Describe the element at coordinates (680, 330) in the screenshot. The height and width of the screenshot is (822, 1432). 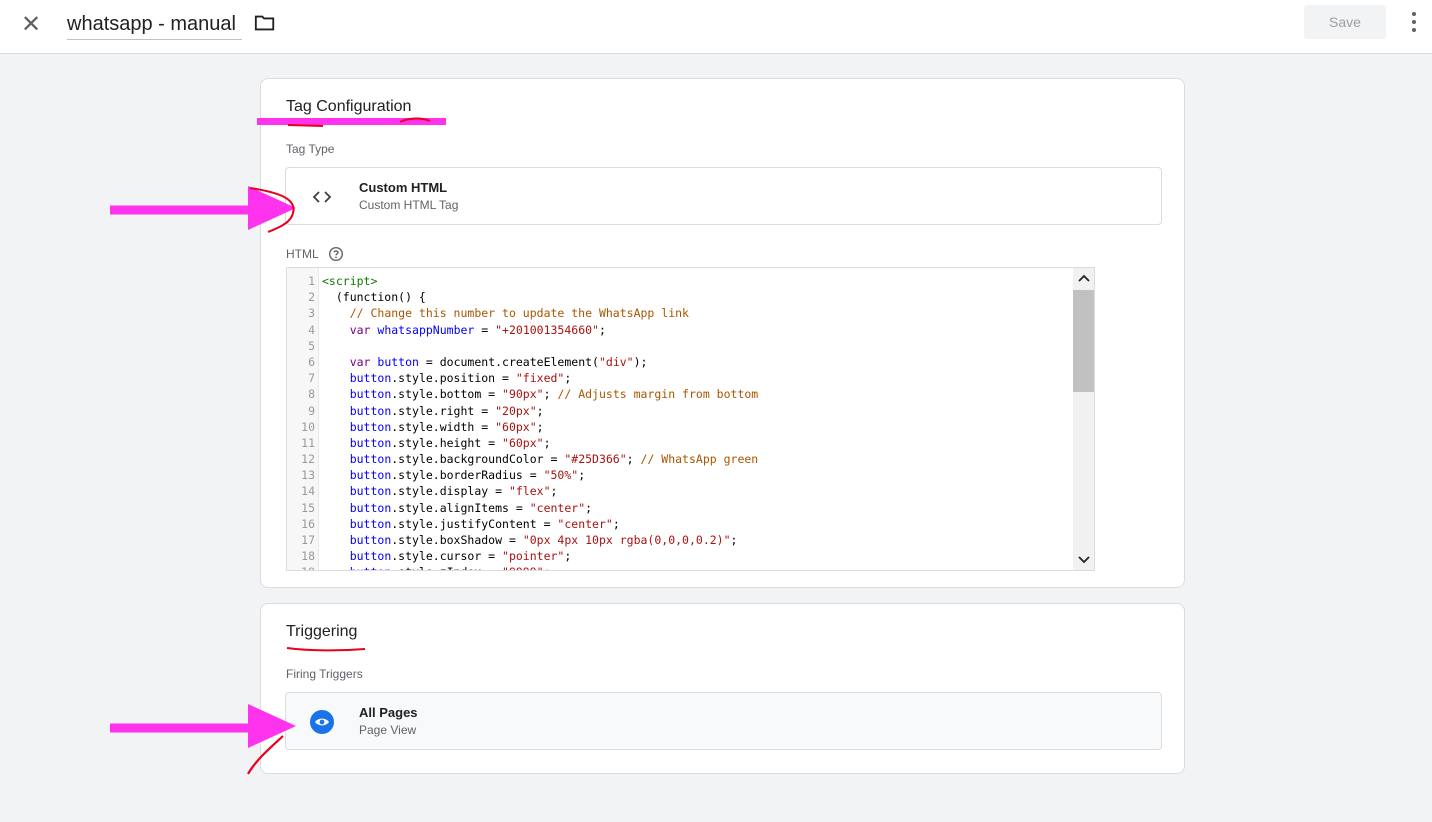
I see `code-line: 4 var whatsappNumber = "+201001354660";` at that location.